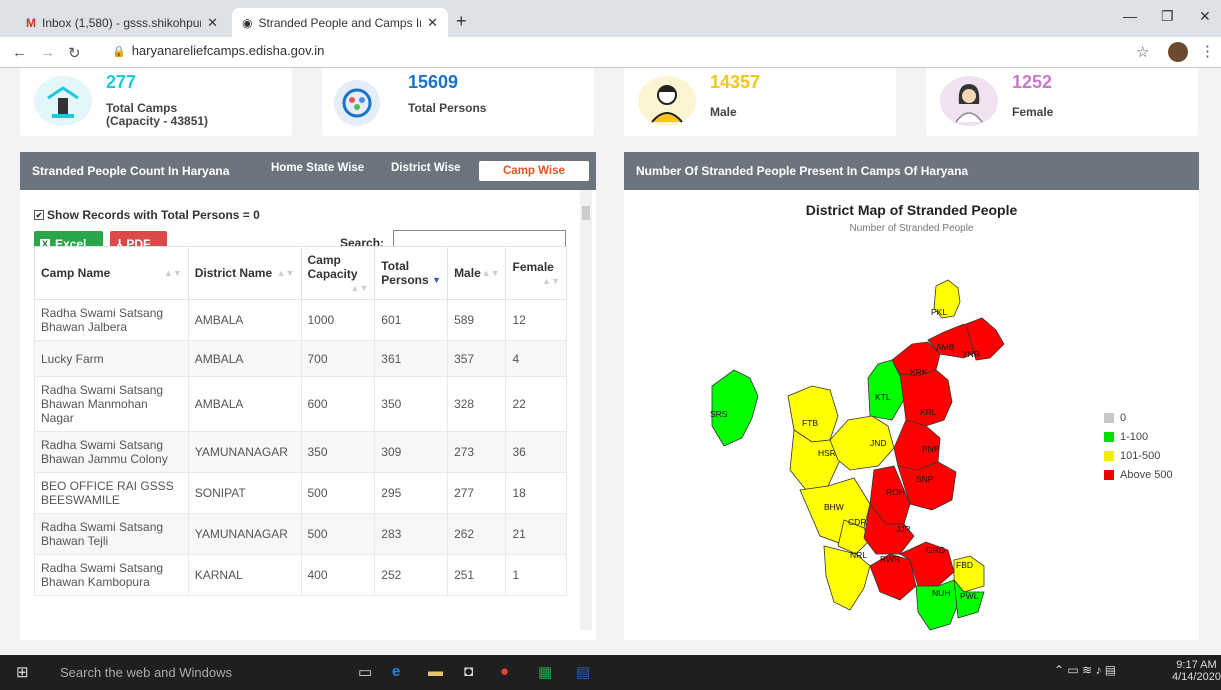 Image resolution: width=1221 pixels, height=690 pixels. Describe the element at coordinates (928, 412) in the screenshot. I see `district-label-krl: KRL` at that location.